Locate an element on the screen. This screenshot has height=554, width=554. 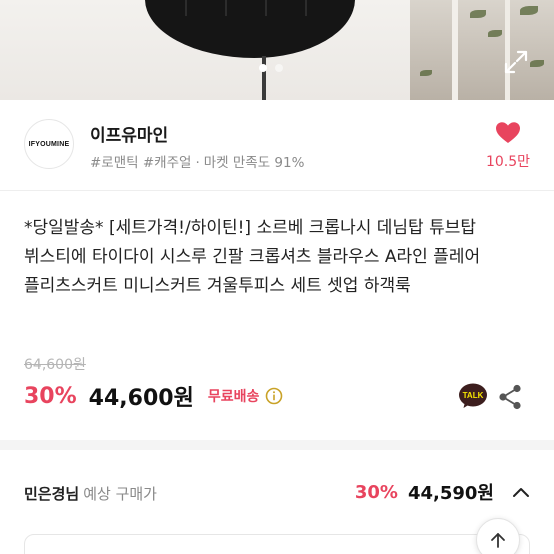
shop-logo-text: IFYOUMINE is located at coordinates (49, 144).